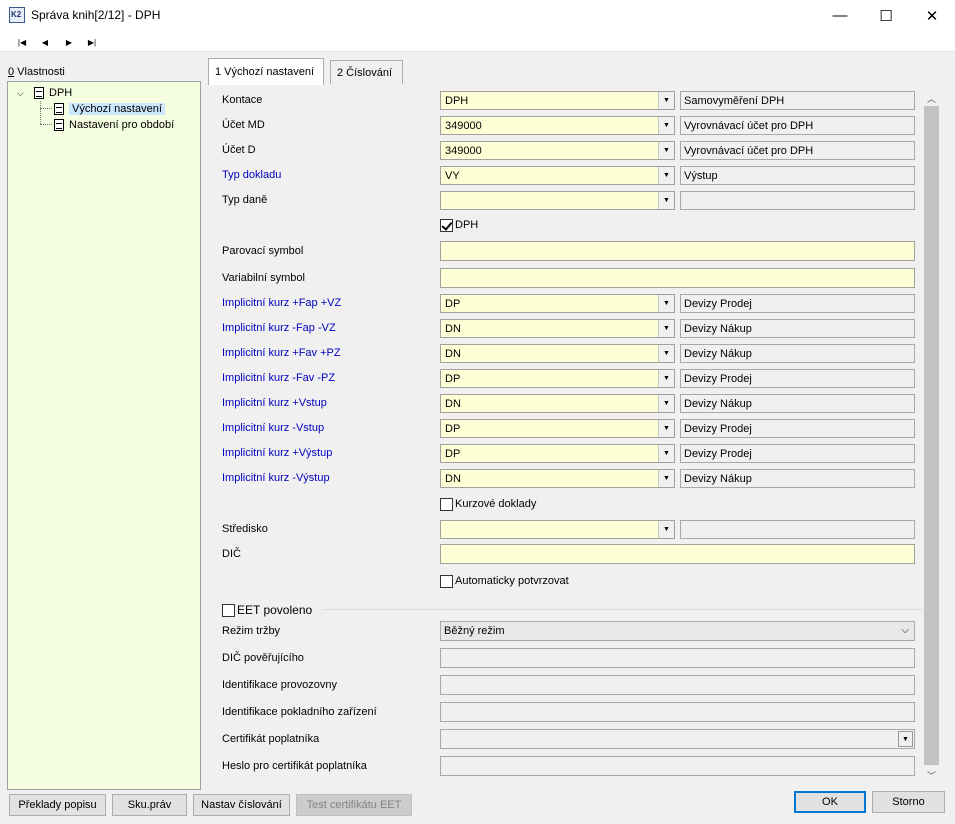 This screenshot has width=955, height=824. Describe the element at coordinates (488, 504) in the screenshot. I see `kurzove-doklady-checkbox: Kurzové doklady` at that location.